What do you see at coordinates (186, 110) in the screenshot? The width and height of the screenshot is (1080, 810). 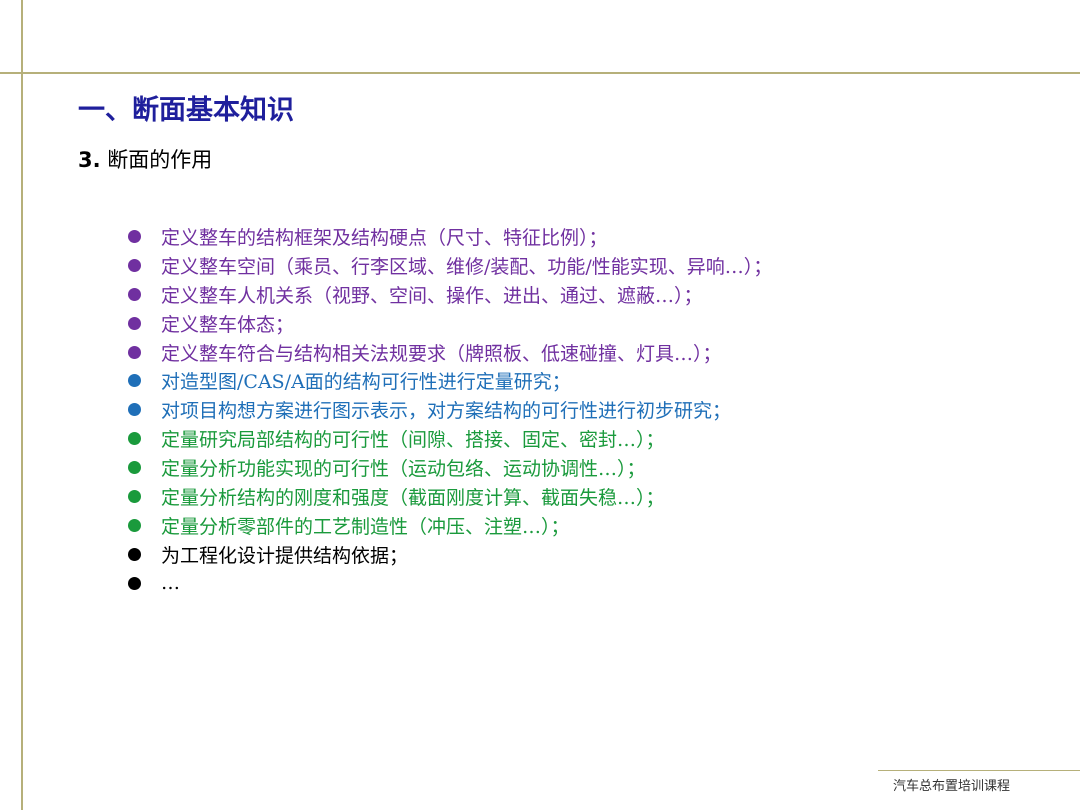 I see `slide-title: 一、断面基本知识` at bounding box center [186, 110].